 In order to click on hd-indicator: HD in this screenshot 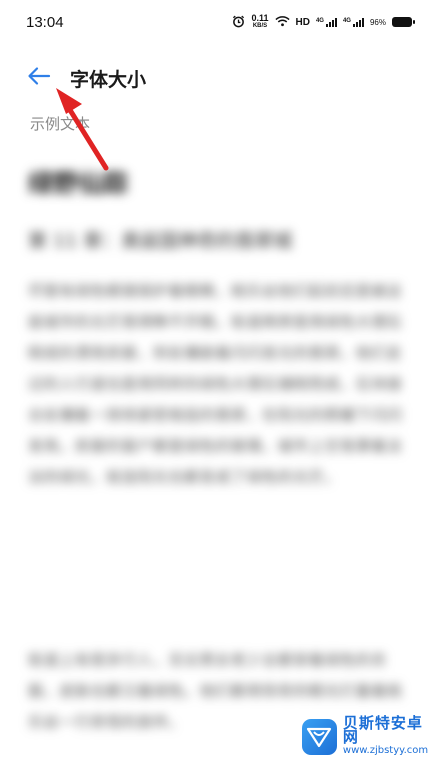, I will do `click(302, 22)`.